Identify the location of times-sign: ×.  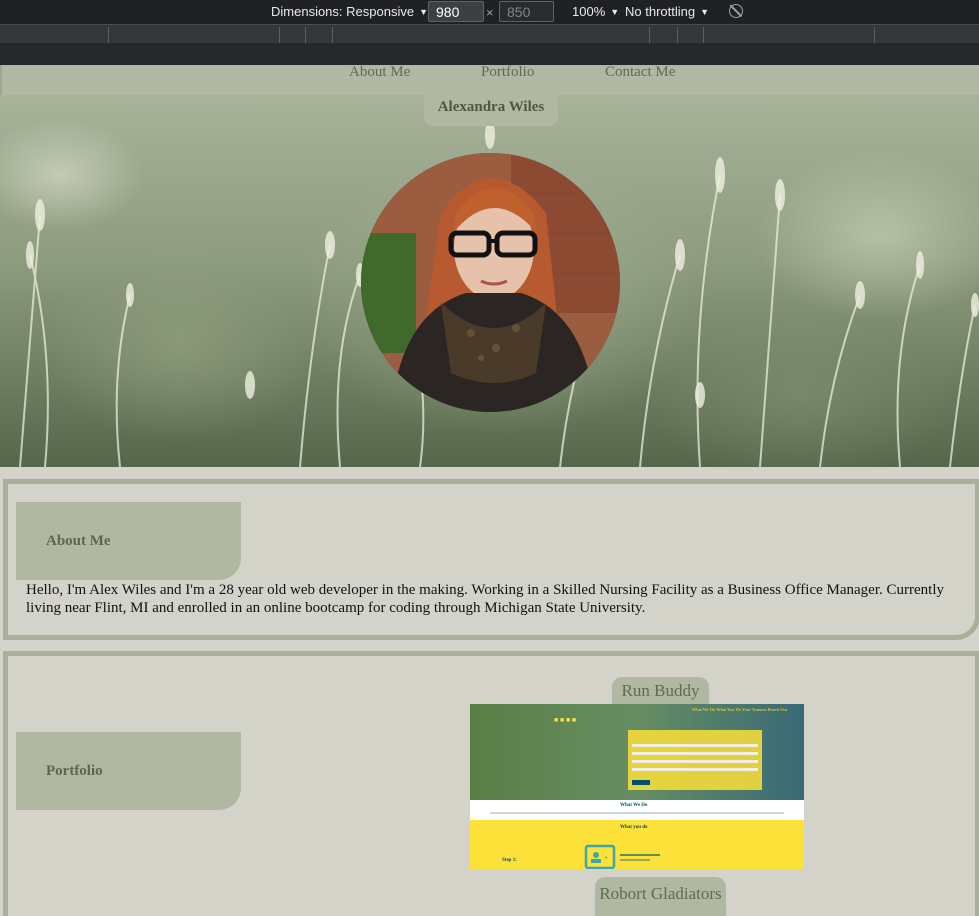
(490, 12).